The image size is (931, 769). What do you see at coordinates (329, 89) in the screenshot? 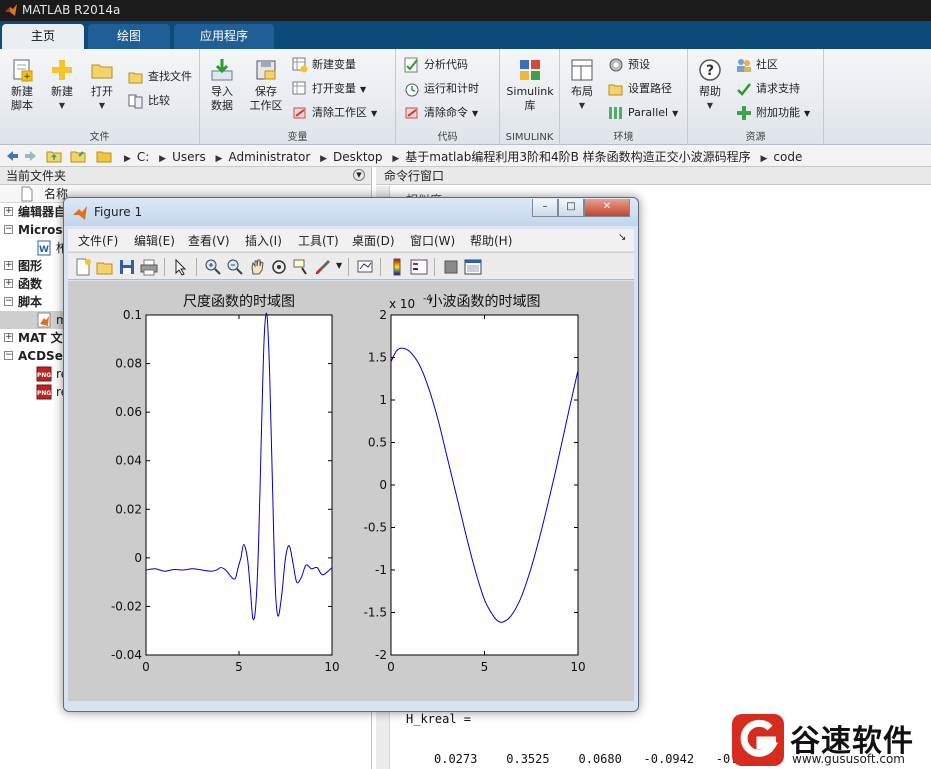
I see `open-variable-button: 打开变量 ▼` at bounding box center [329, 89].